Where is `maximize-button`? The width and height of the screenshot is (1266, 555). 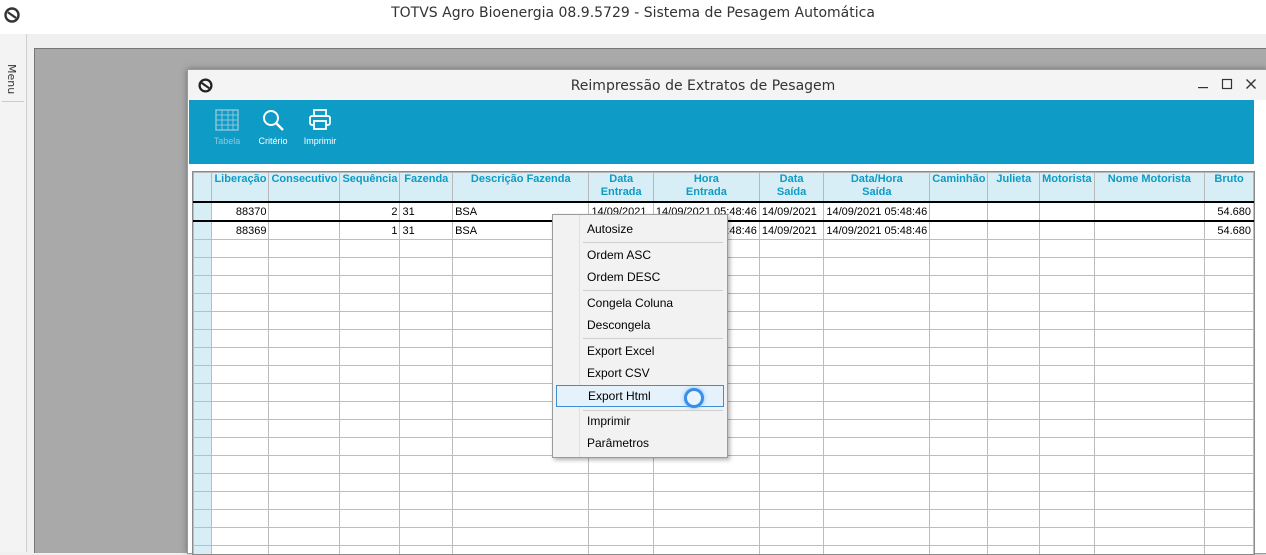 maximize-button is located at coordinates (1227, 84).